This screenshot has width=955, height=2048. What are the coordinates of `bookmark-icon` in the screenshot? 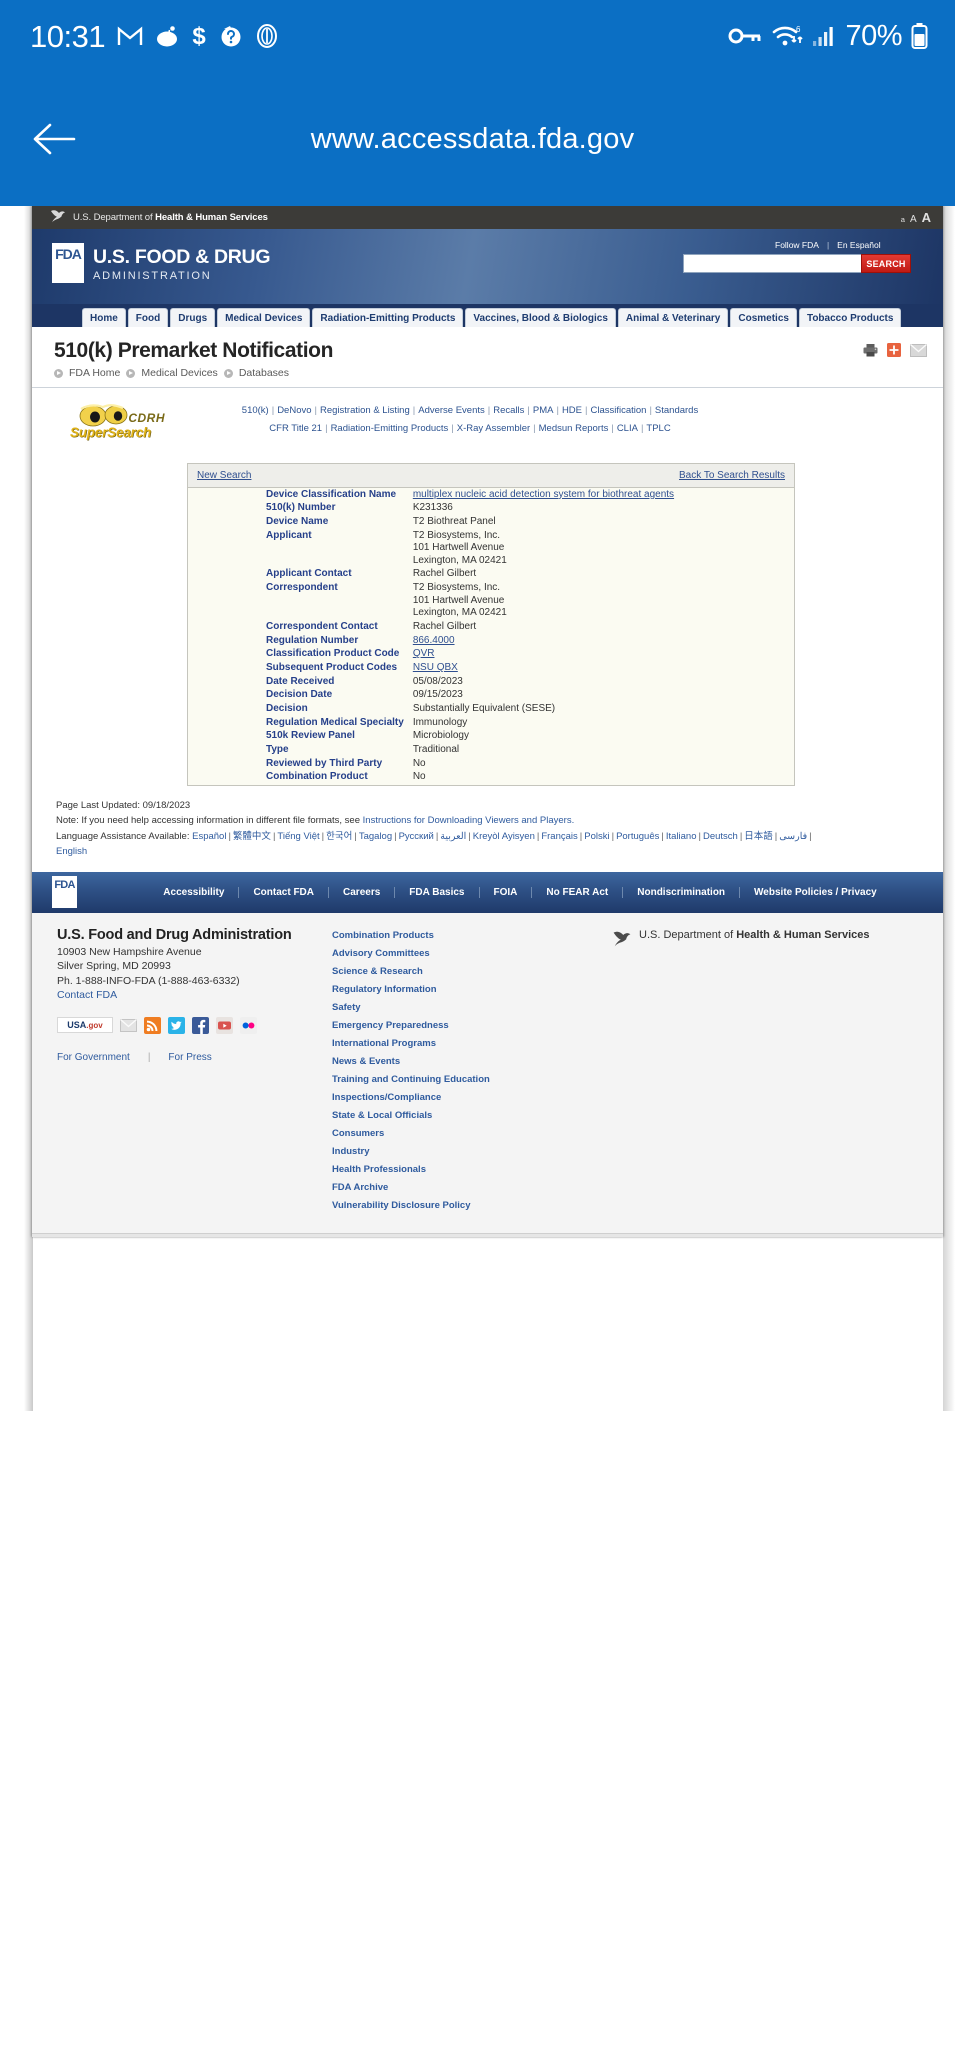 It's located at (894, 352).